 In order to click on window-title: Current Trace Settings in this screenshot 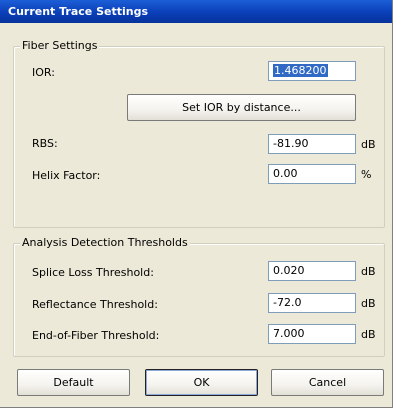, I will do `click(78, 11)`.